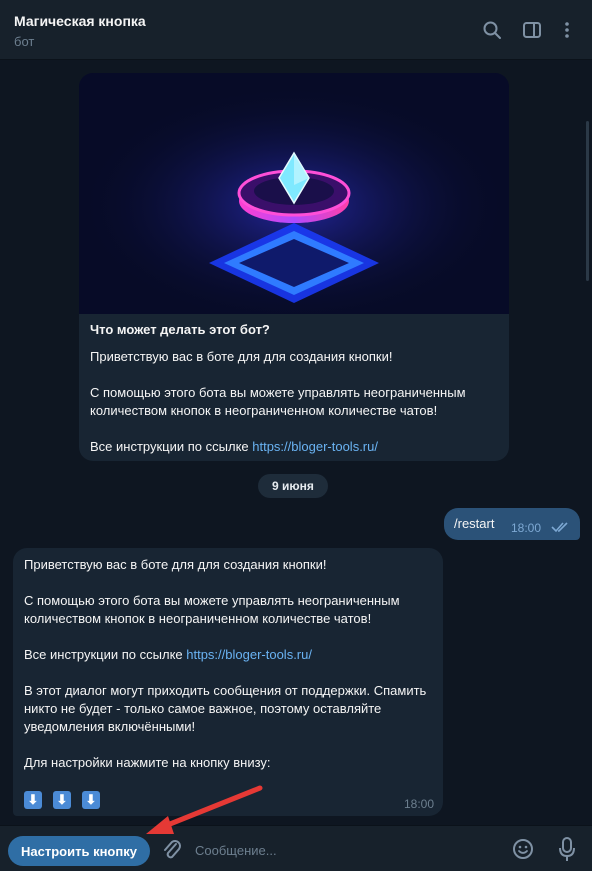 This screenshot has height=871, width=592. What do you see at coordinates (80, 21) in the screenshot?
I see `chat-title: Магическая кнопка` at bounding box center [80, 21].